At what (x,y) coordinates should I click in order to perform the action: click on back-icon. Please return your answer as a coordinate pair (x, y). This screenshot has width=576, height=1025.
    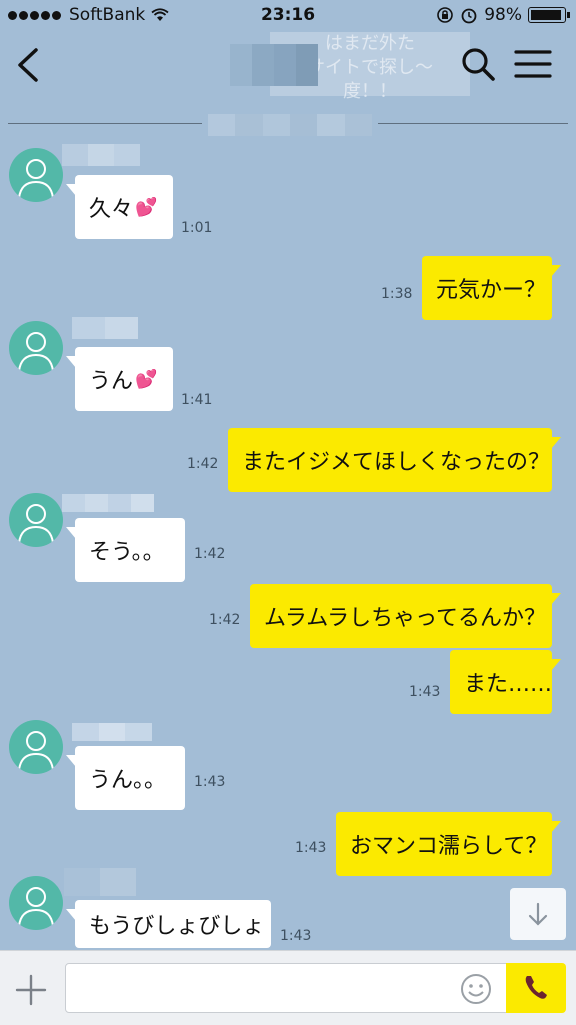
    Looking at the image, I should click on (28, 65).